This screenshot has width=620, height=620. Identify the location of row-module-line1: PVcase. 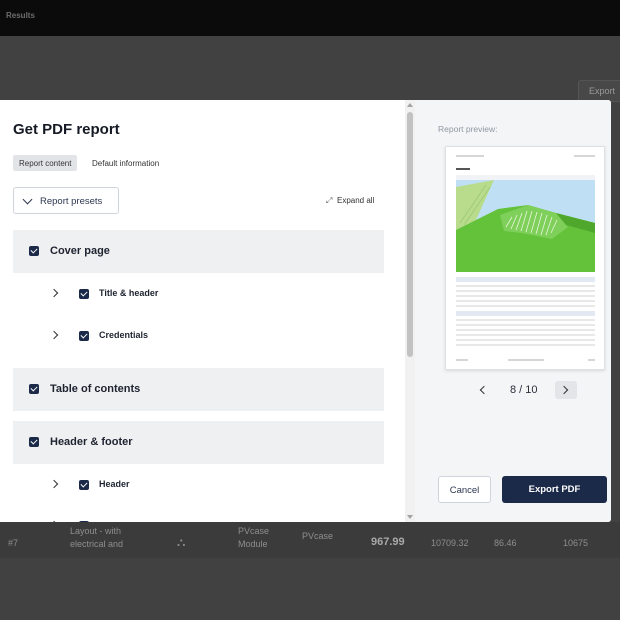
(254, 531).